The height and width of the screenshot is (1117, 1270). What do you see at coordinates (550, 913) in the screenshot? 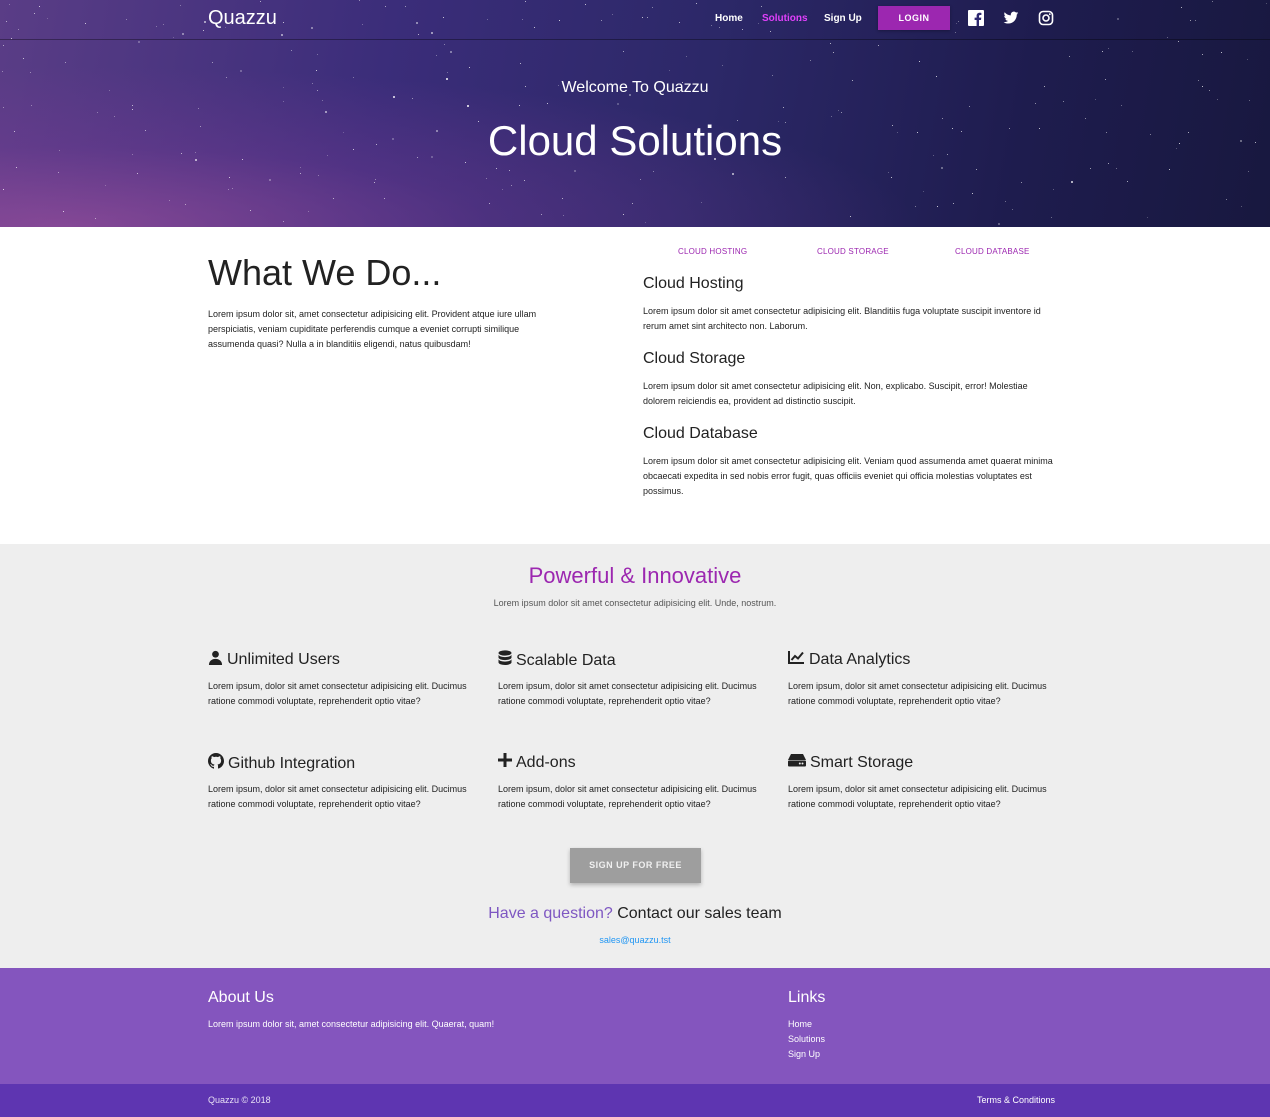
I see `question-highlight: Have a question?` at bounding box center [550, 913].